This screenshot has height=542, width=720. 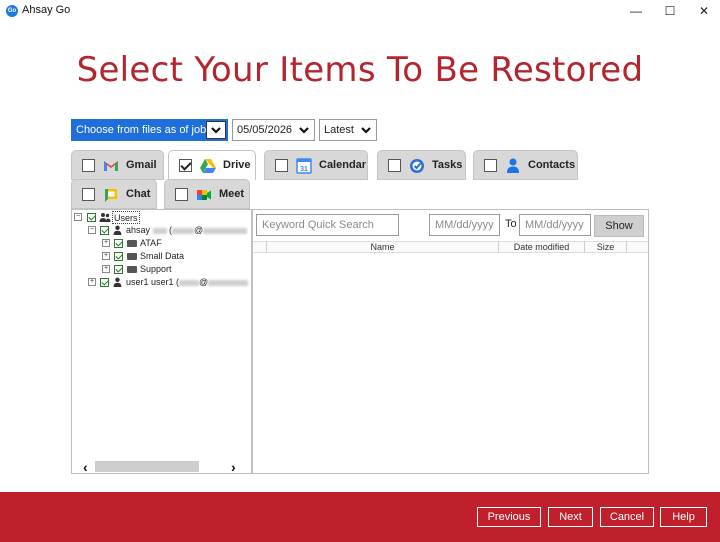 I want to click on tab-drive: Drive, so click(x=212, y=165).